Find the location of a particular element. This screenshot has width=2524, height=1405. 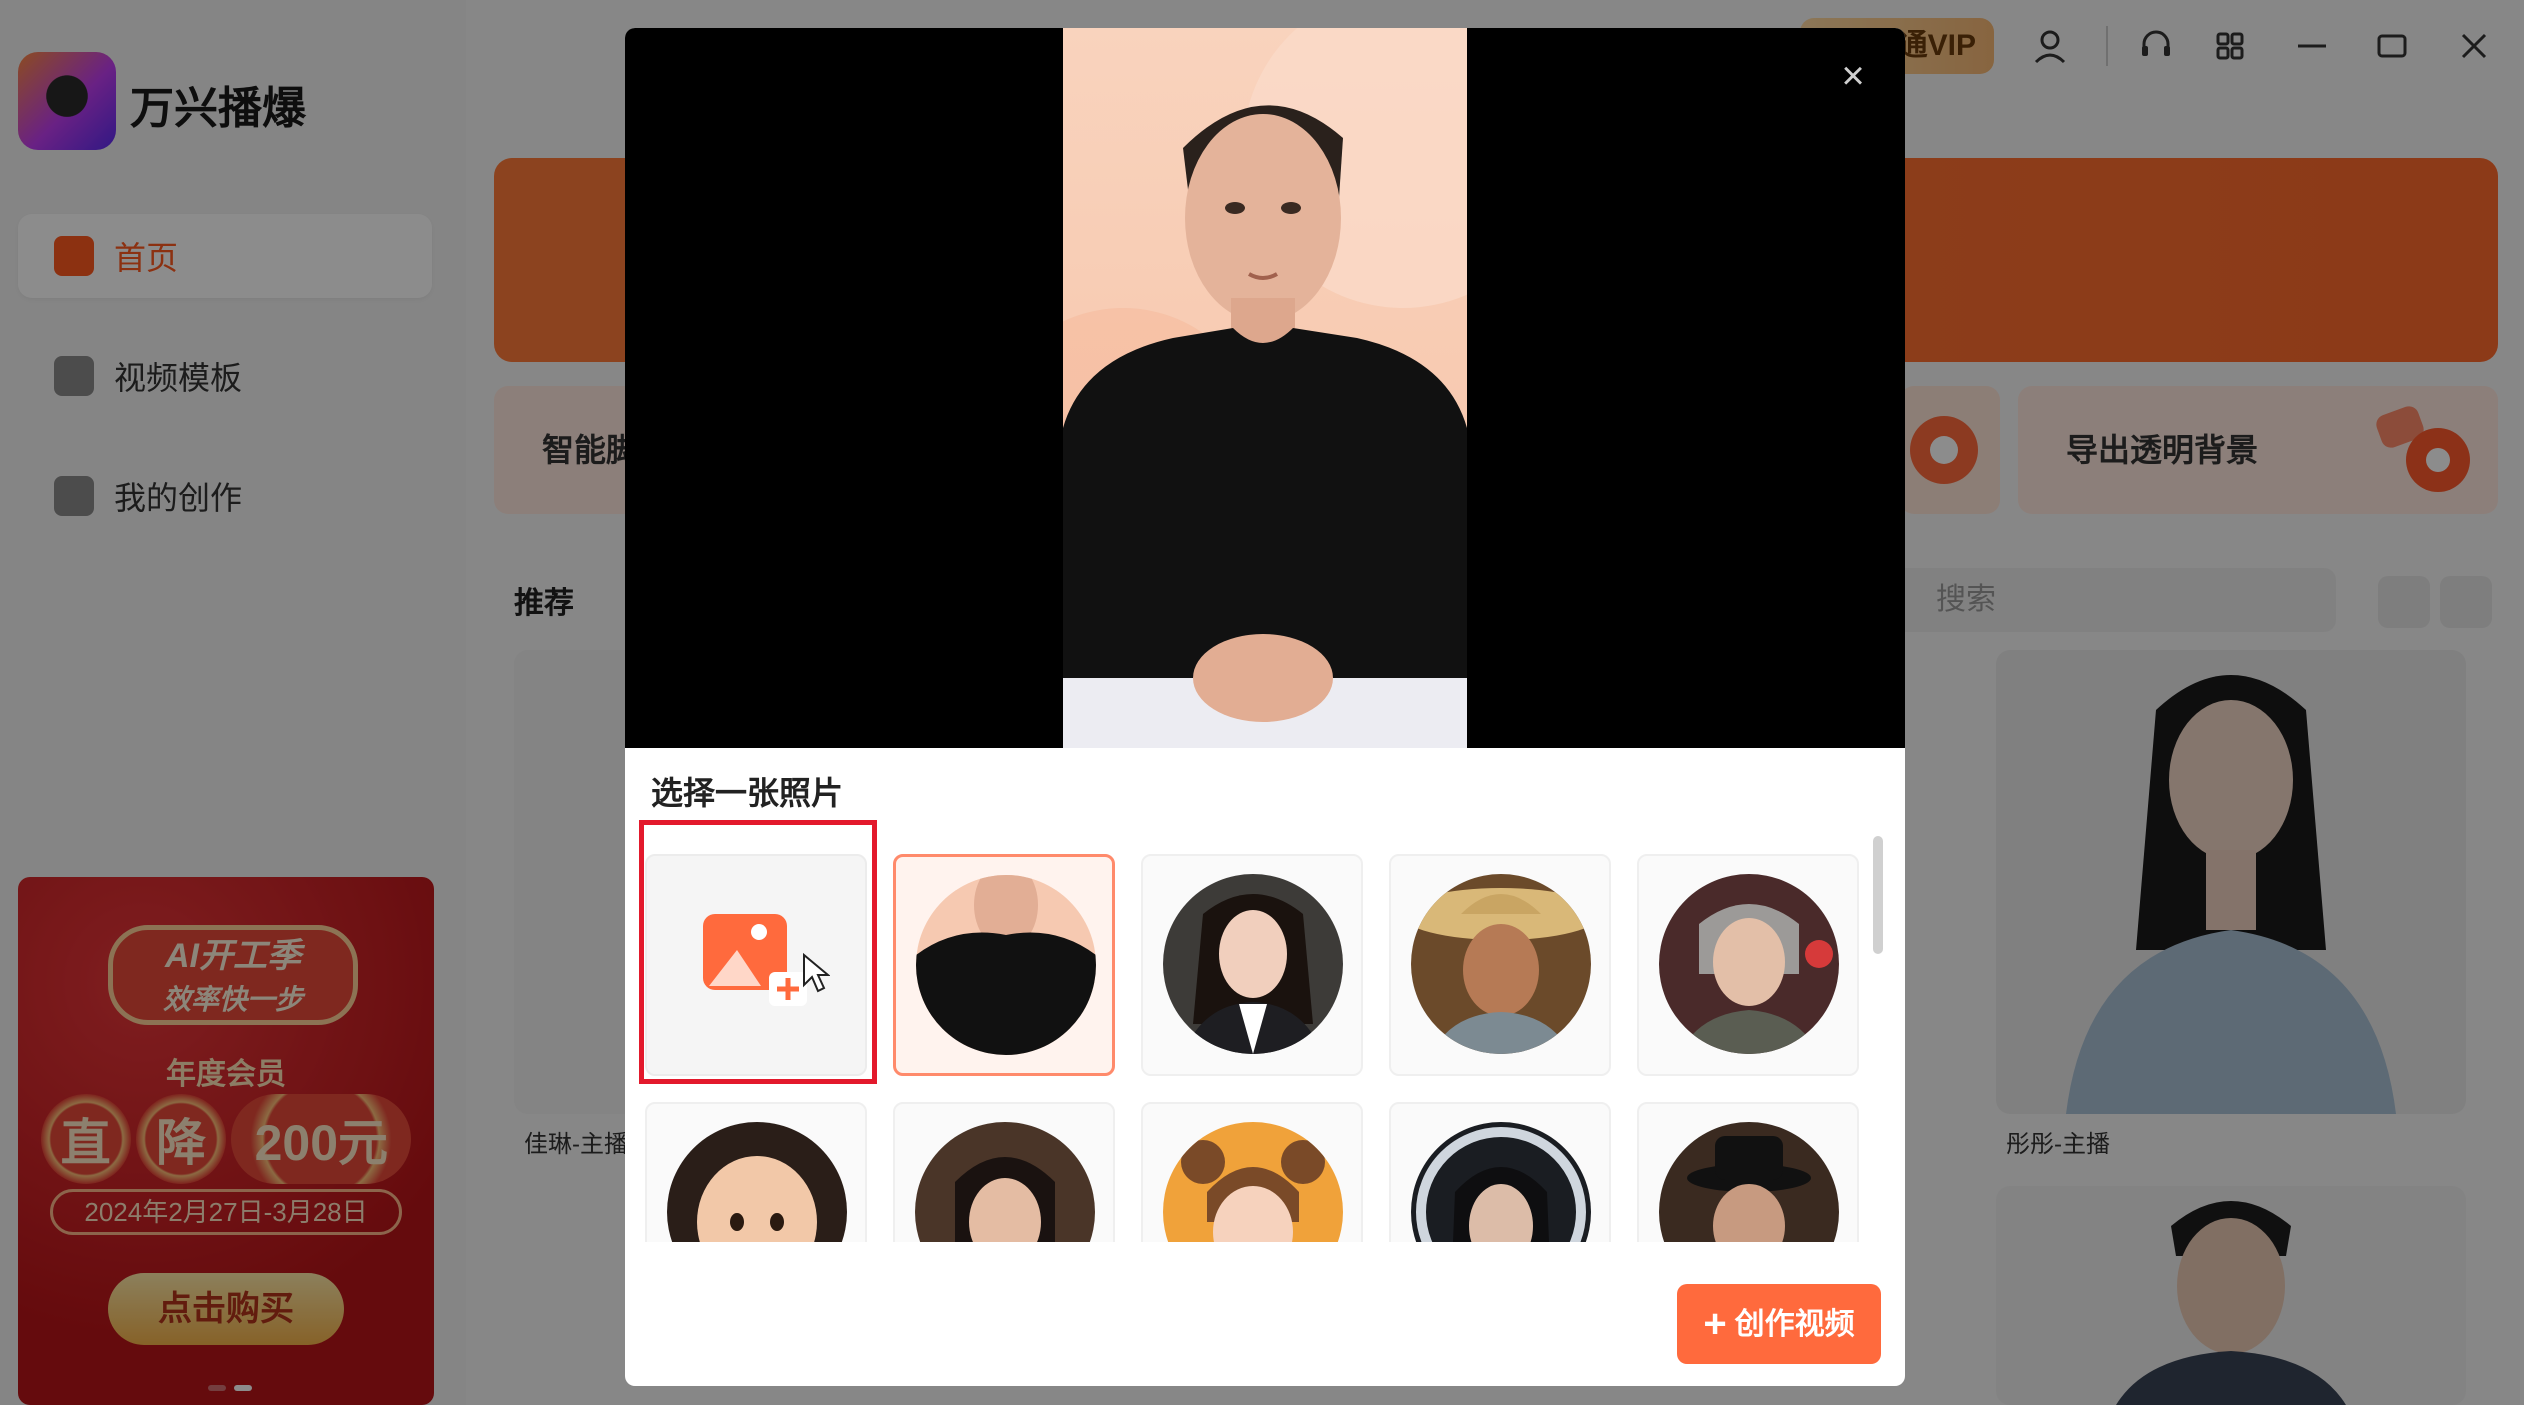

plus-icon: + is located at coordinates (1715, 1324).